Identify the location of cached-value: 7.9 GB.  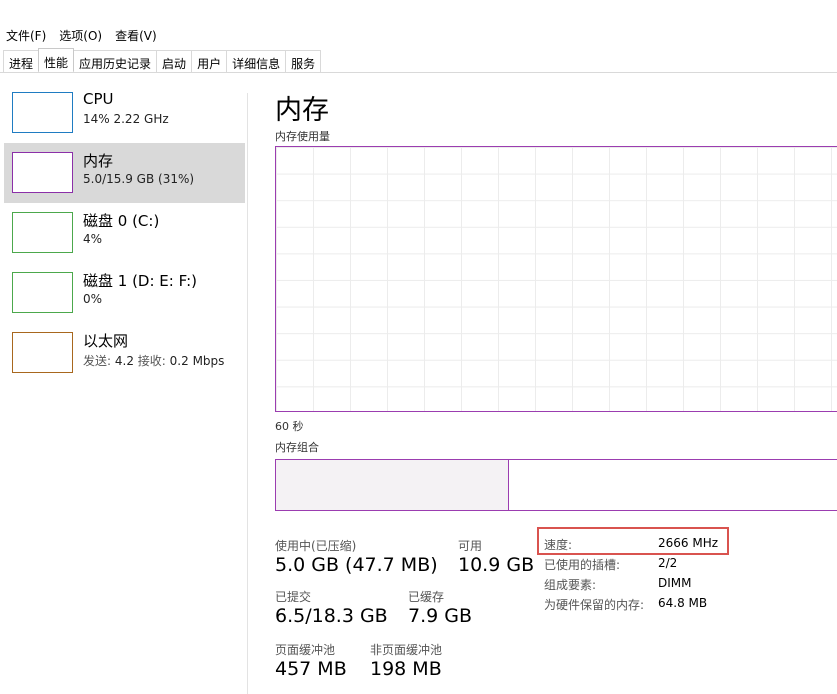
(440, 616).